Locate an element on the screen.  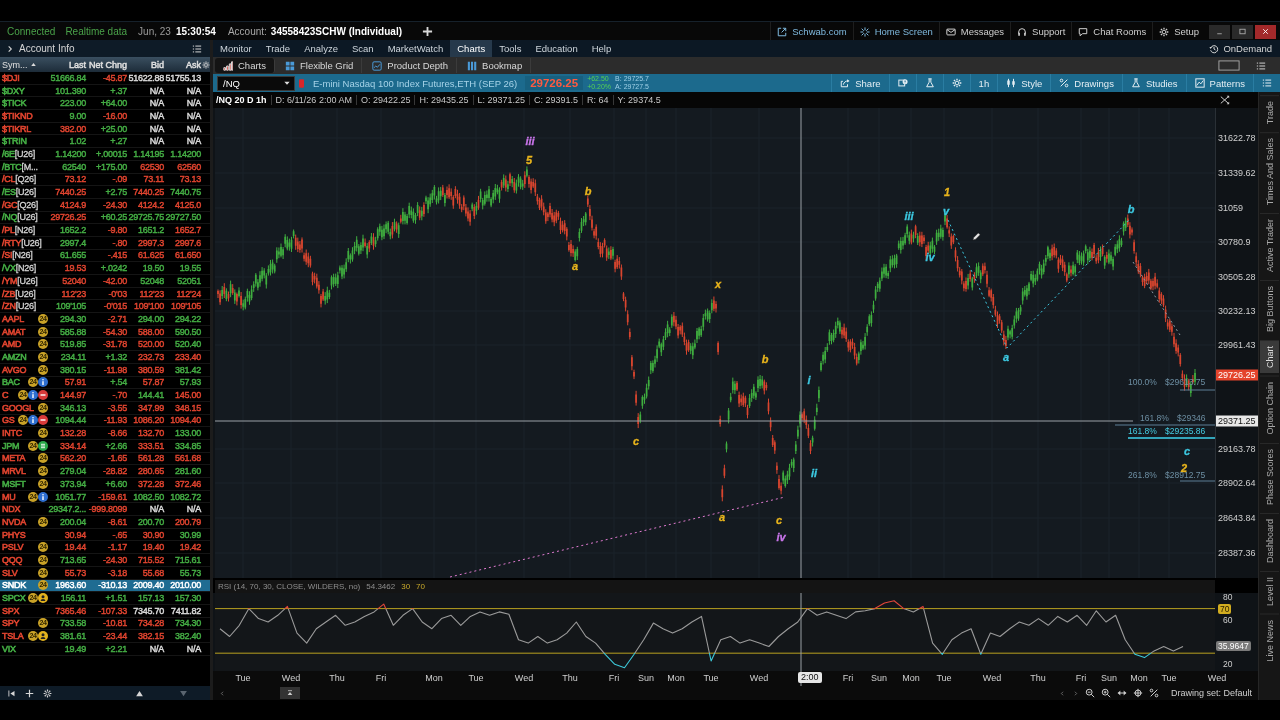
sub-tab: Bookmap is located at coordinates (495, 65).